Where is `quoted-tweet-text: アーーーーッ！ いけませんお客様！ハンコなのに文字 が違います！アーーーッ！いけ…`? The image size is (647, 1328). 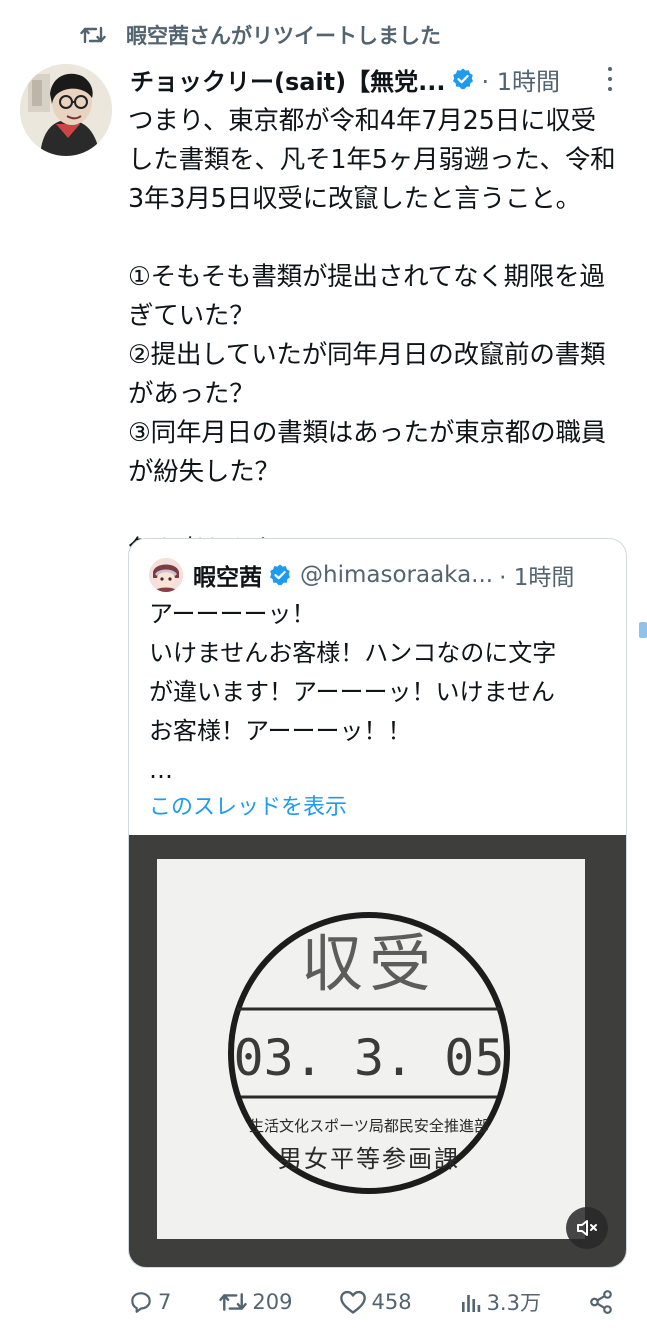
quoted-tweet-text: アーーーーッ！ いけませんお客様！ハンコなのに文字 が違います！アーーーッ！いけ… is located at coordinates (353, 692).